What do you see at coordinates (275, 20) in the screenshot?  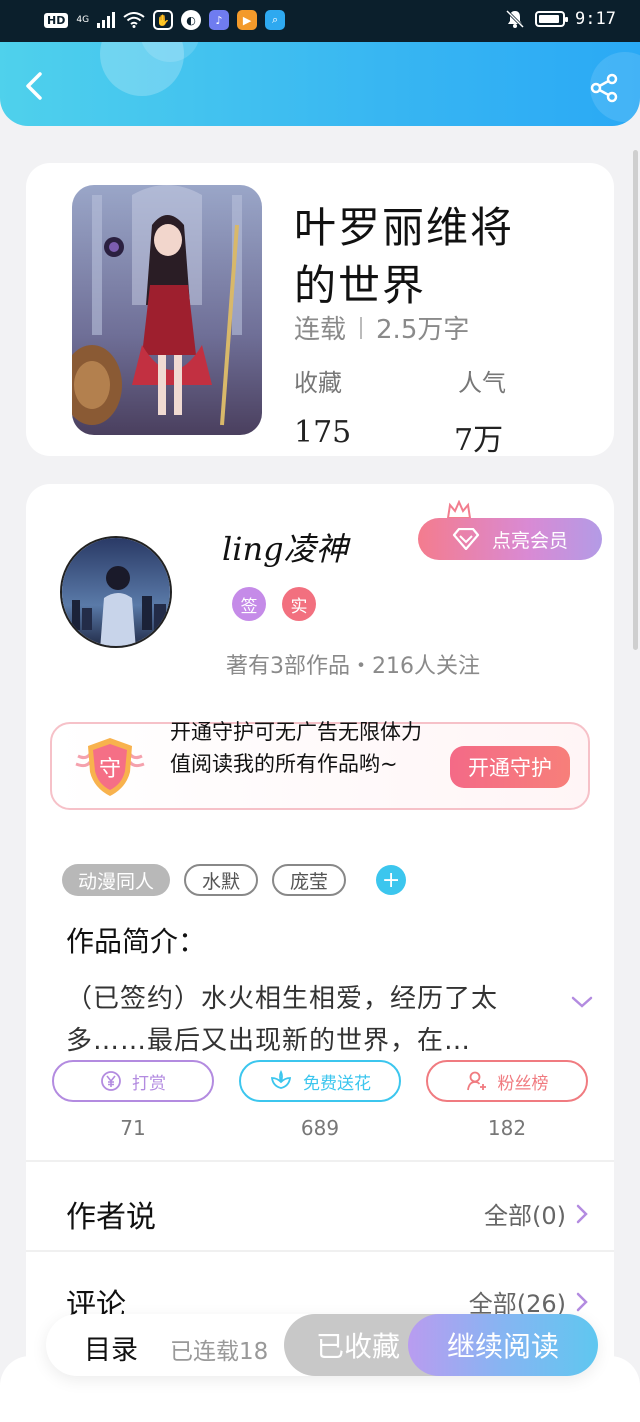 I see `search-app-icon: ⌕` at bounding box center [275, 20].